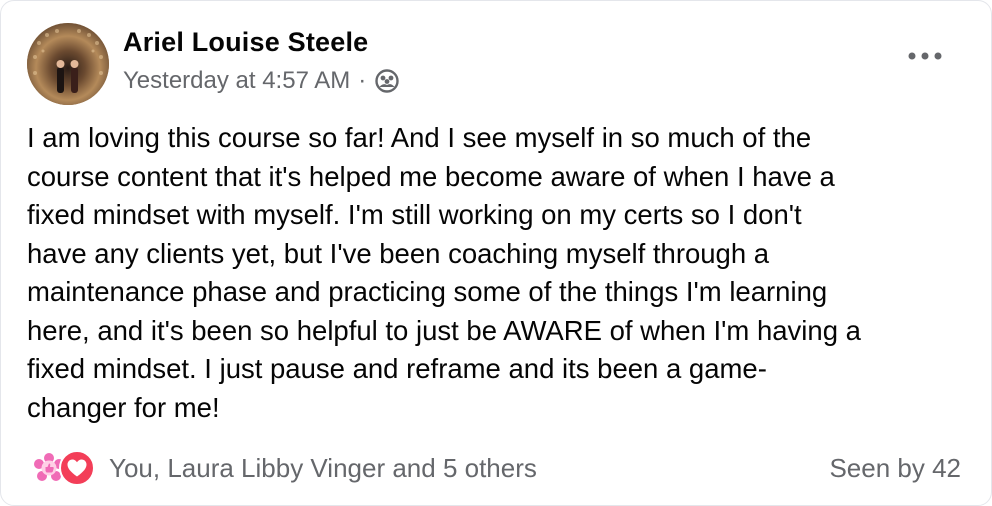 The width and height of the screenshot is (992, 506). What do you see at coordinates (68, 64) in the screenshot?
I see `author-avatar` at bounding box center [68, 64].